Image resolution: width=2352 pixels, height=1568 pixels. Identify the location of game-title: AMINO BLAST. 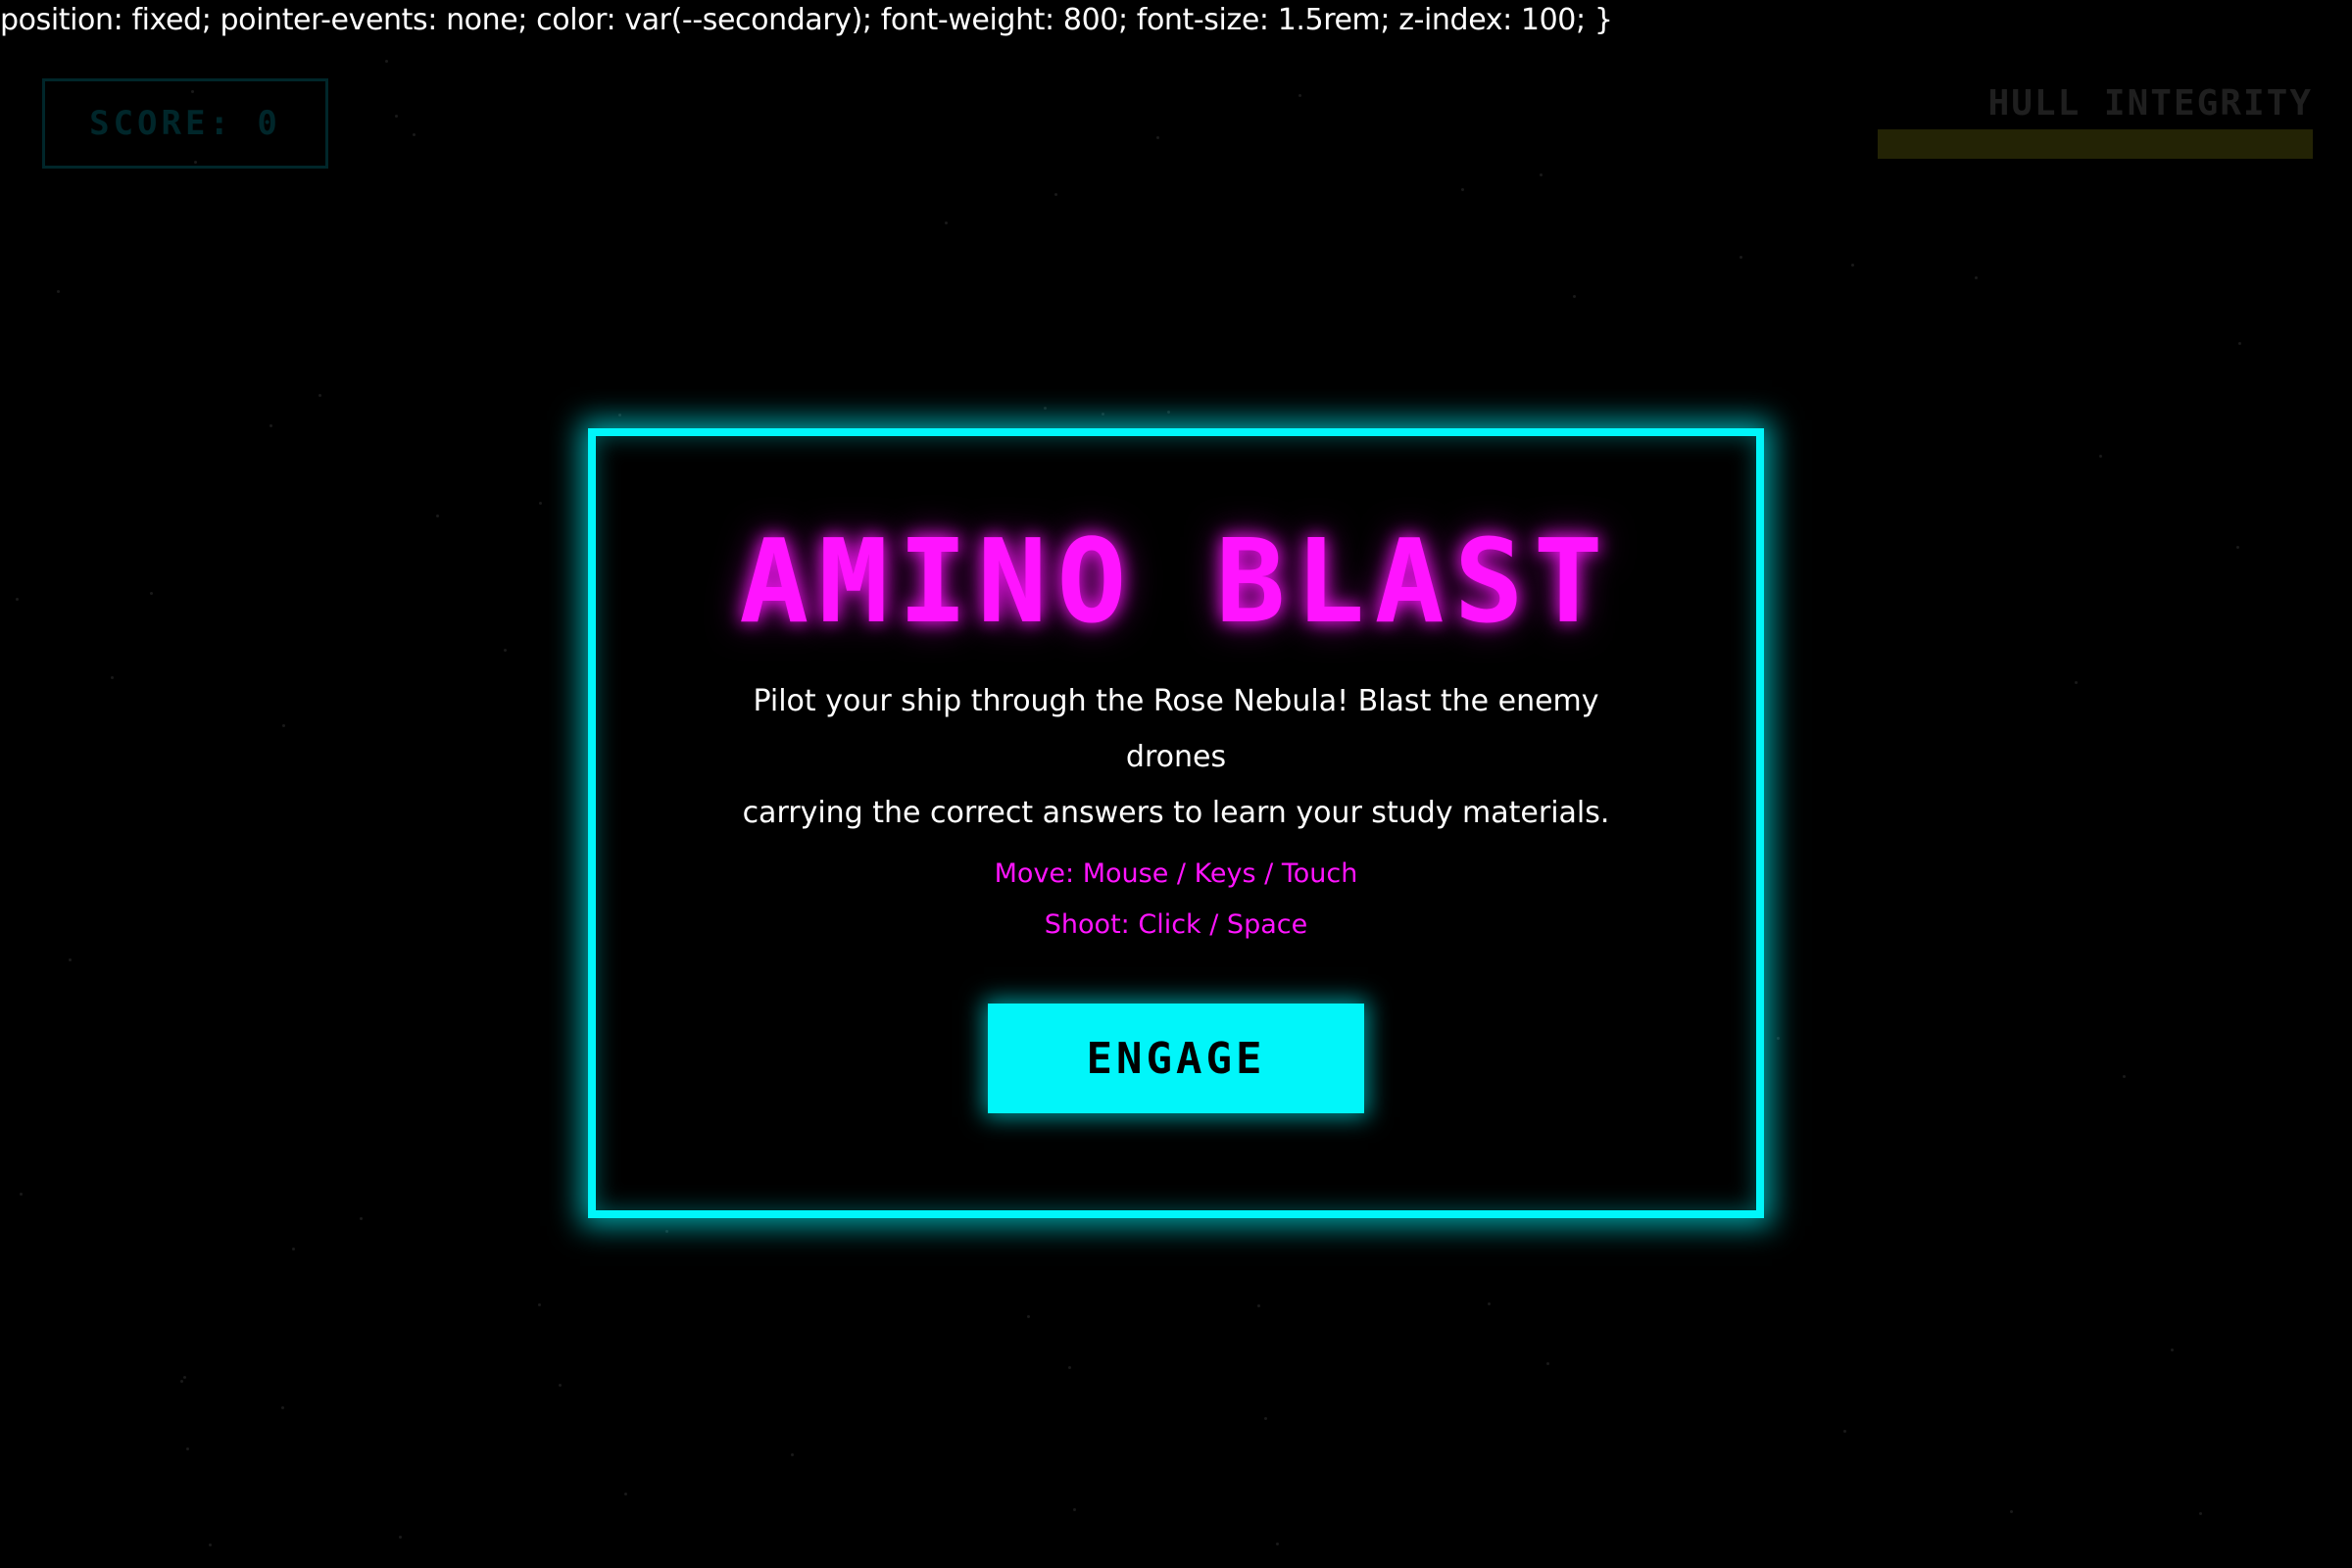
(1176, 581).